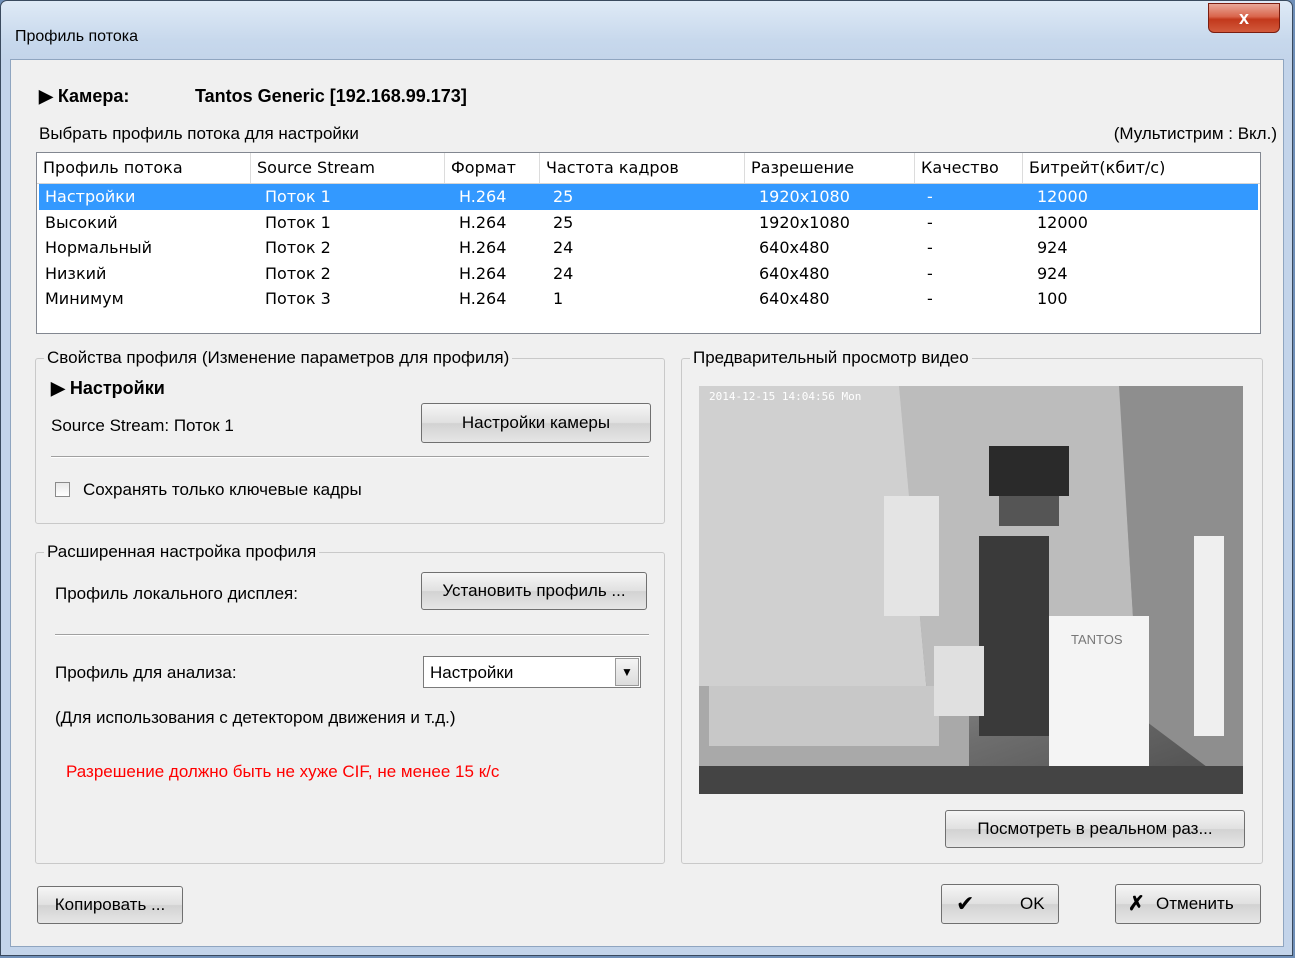 This screenshot has height=958, width=1295. Describe the element at coordinates (648, 299) in the screenshot. I see `table-row: Минимум Поток 3 H.264 1 640x480 - 100` at that location.